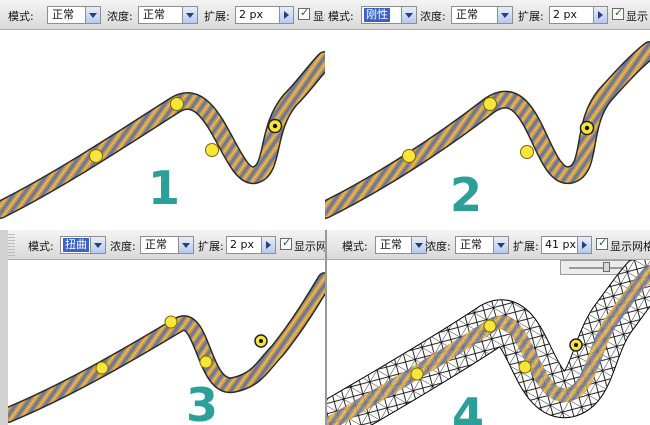 The height and width of the screenshot is (425, 650). I want to click on step-number: 1, so click(164, 188).